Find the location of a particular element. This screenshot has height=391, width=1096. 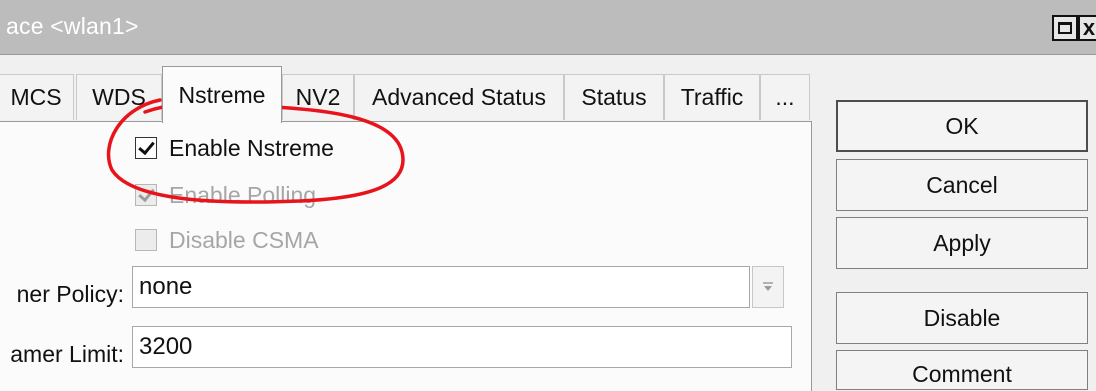

framer-limit-value: 3200 is located at coordinates (166, 346).